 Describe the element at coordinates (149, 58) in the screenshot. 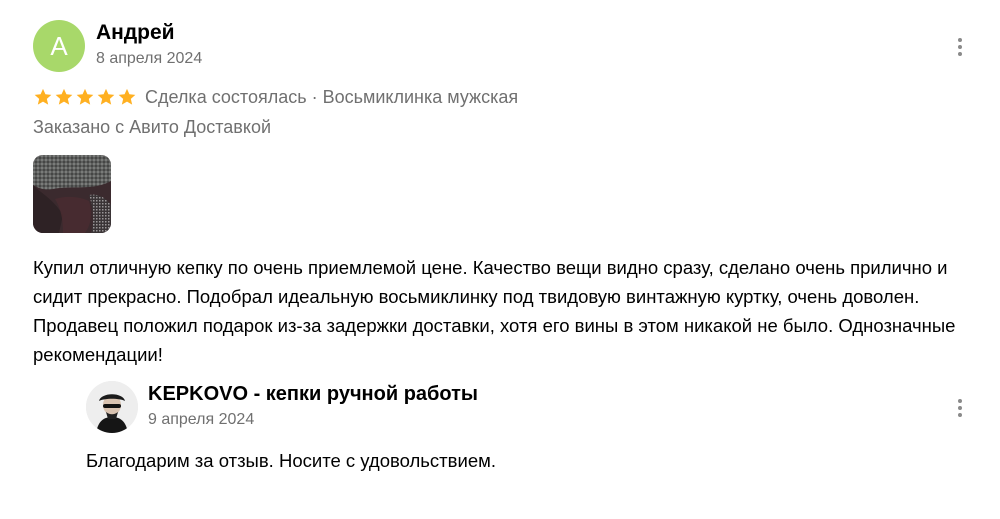

I see `review-date: 8 апреля 2024` at that location.